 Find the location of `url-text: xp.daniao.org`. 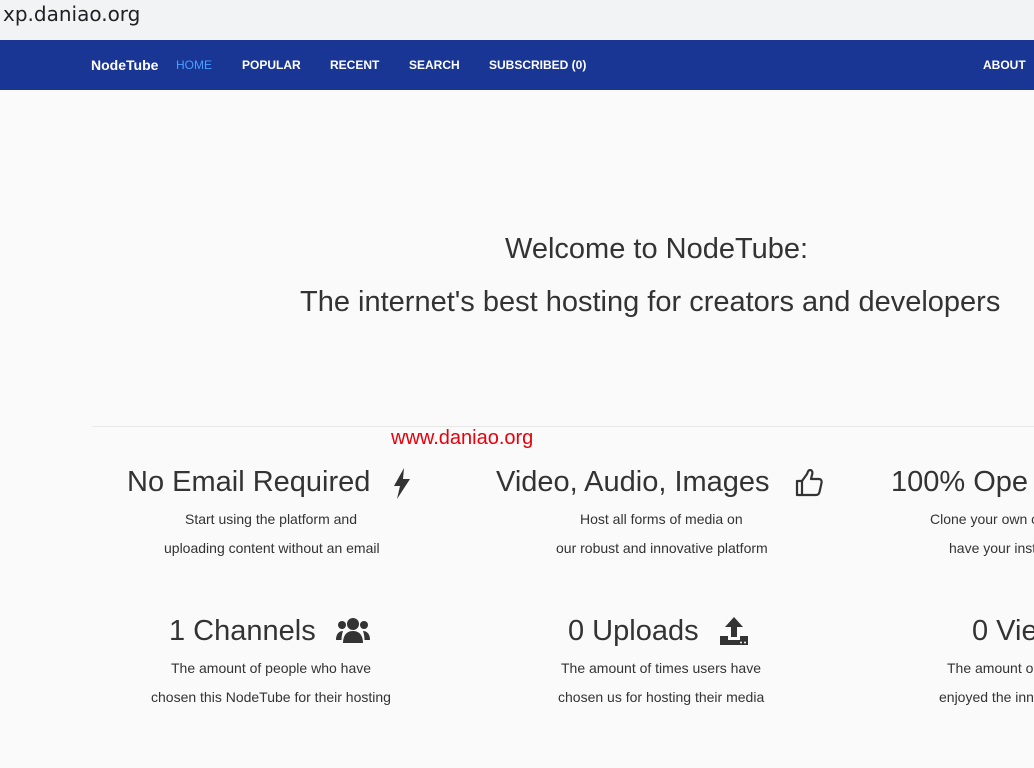

url-text: xp.daniao.org is located at coordinates (71, 14).